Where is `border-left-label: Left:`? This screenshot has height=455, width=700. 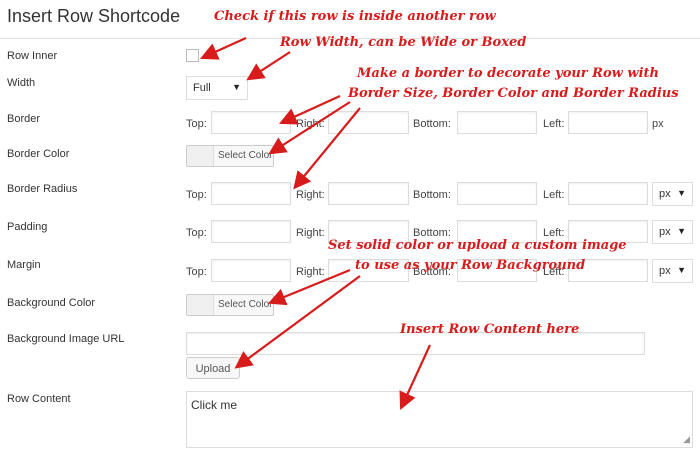
border-left-label: Left: is located at coordinates (554, 124).